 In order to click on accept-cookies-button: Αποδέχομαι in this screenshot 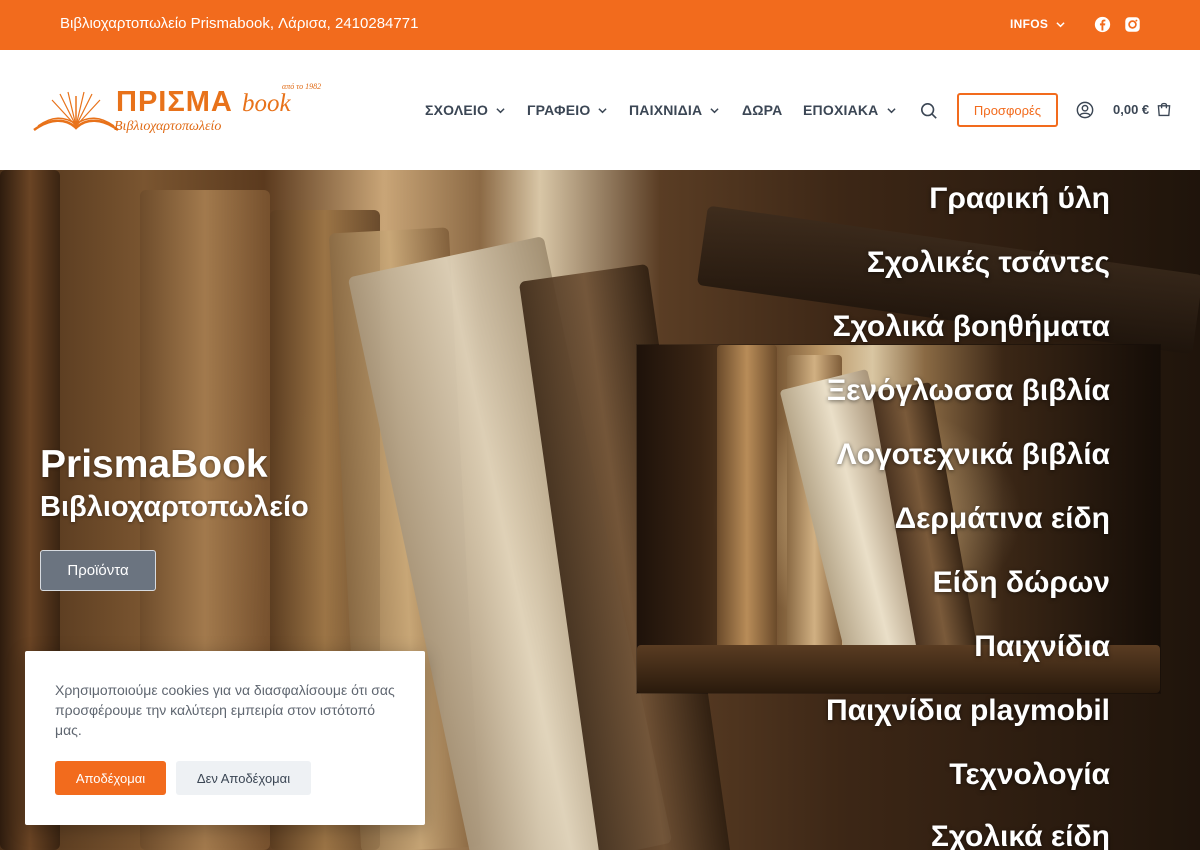, I will do `click(110, 778)`.